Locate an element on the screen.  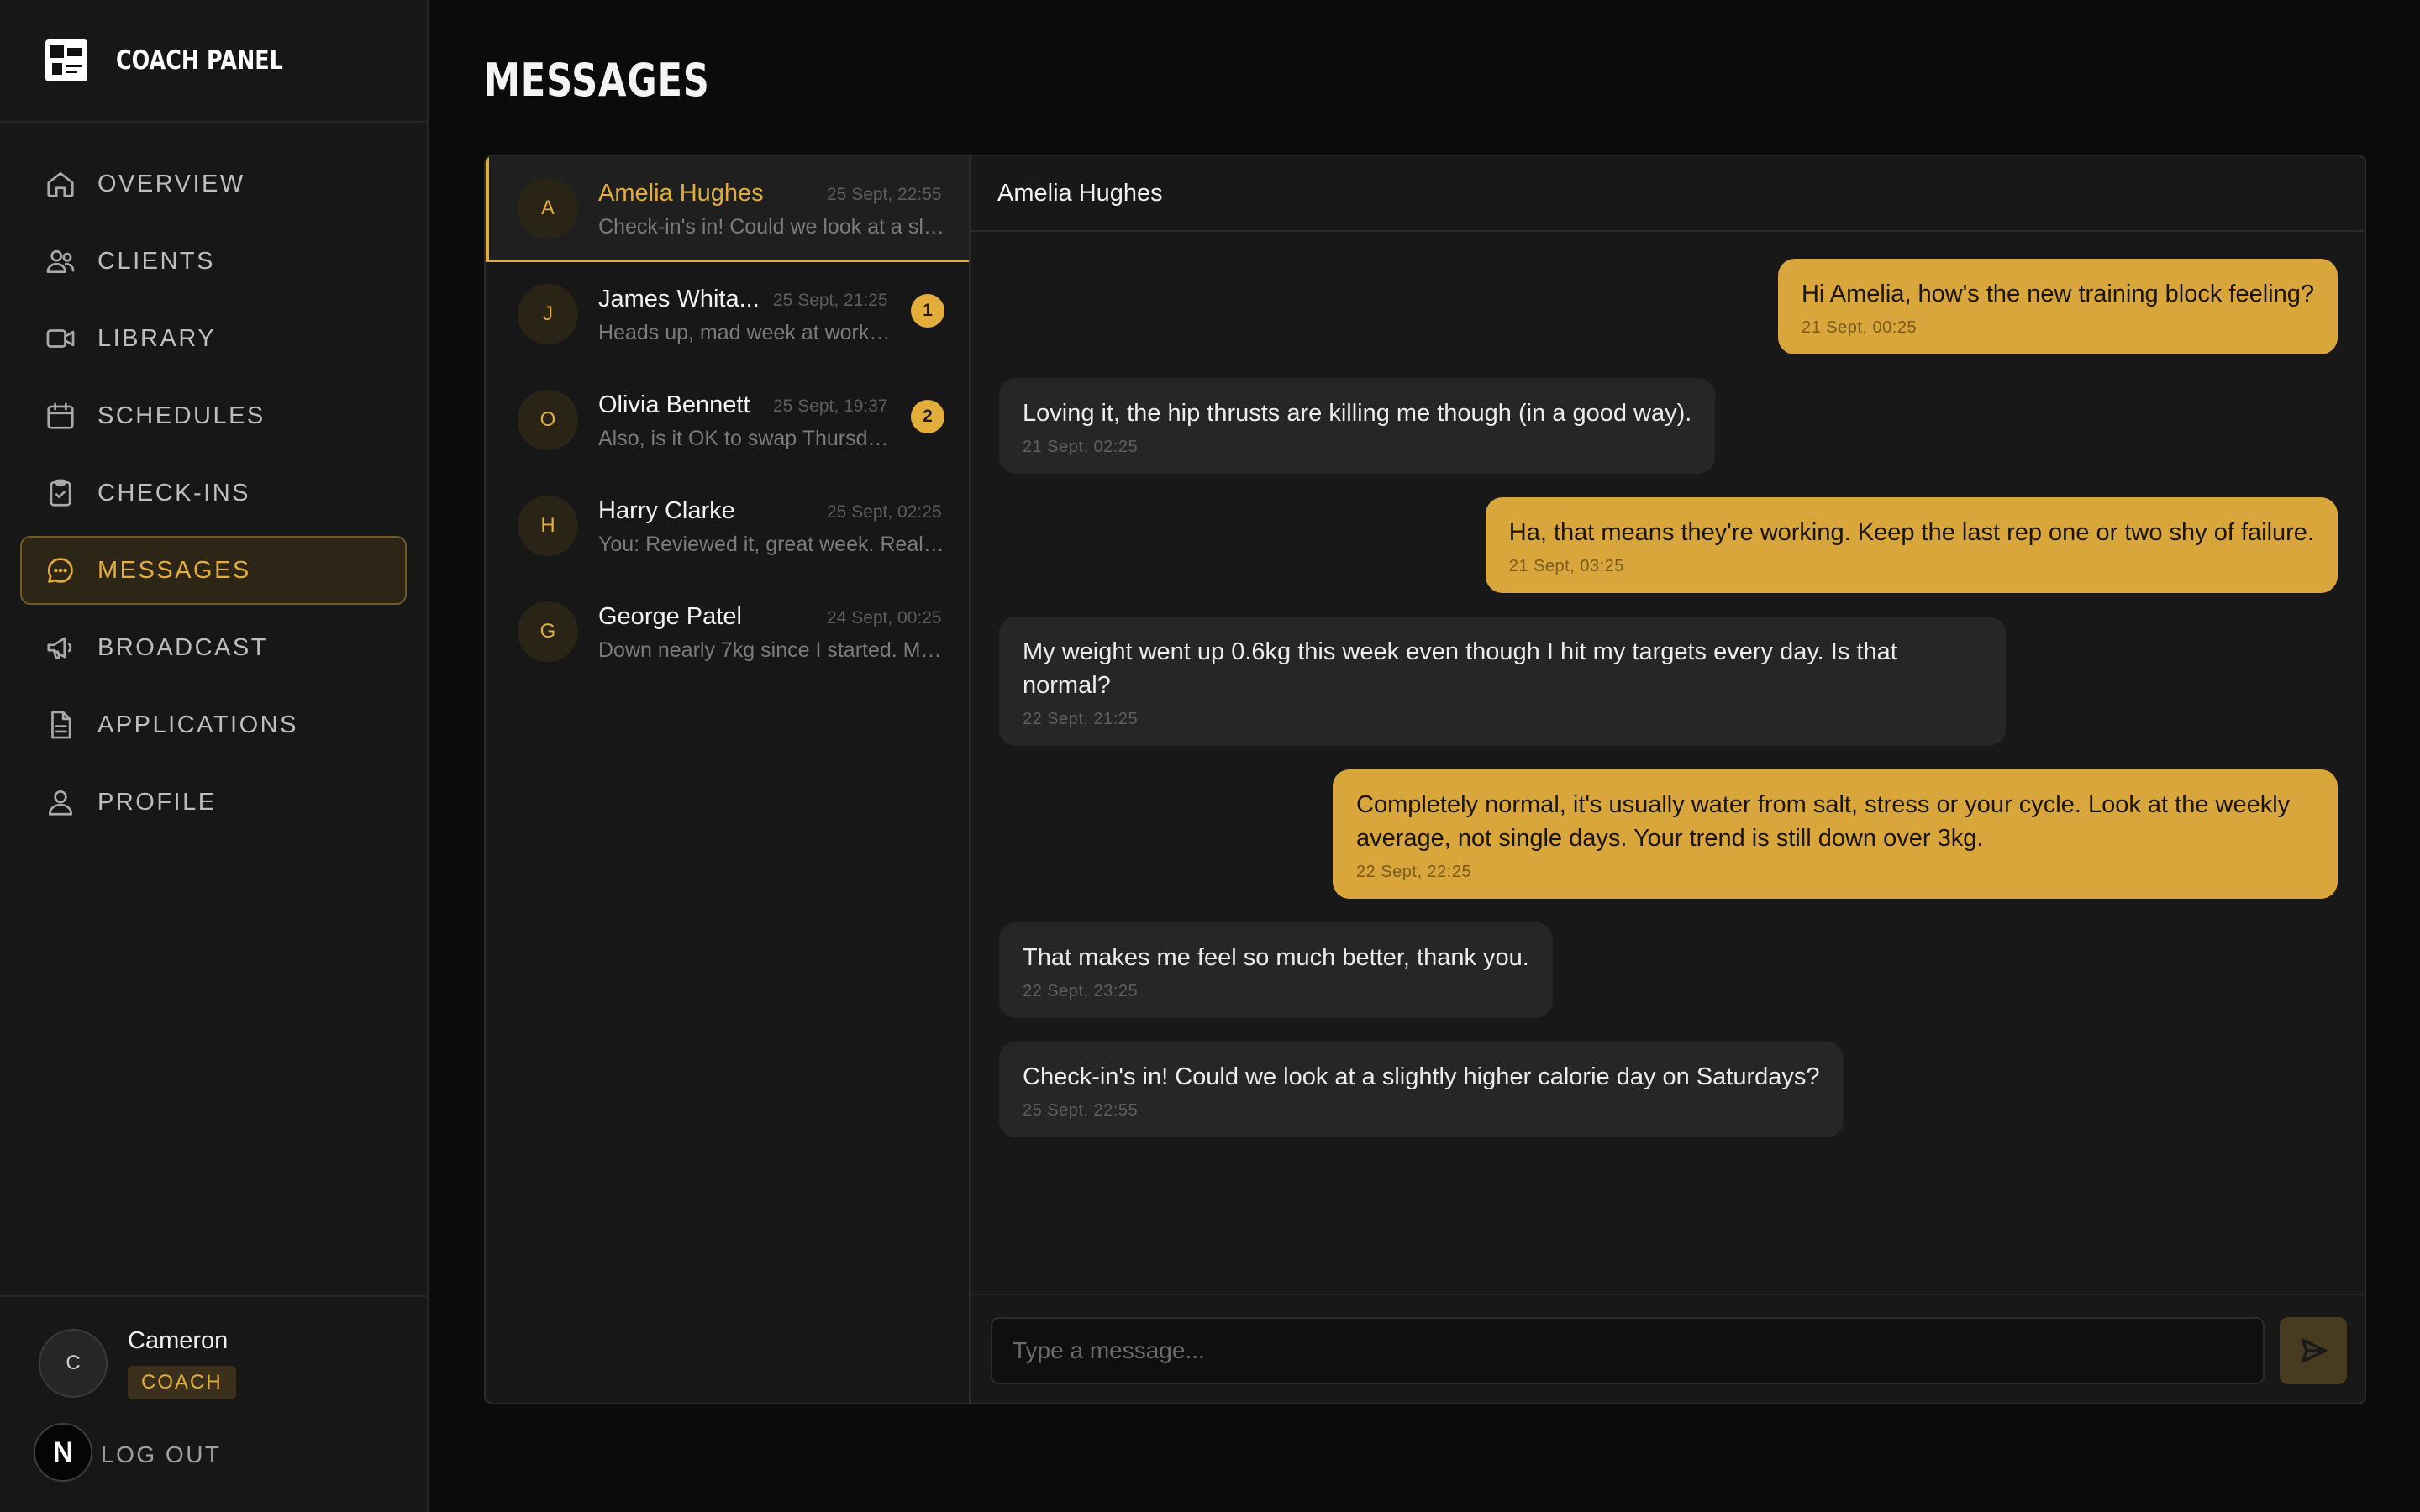
message-time: 22 Sept, 22:25 is located at coordinates (1414, 872).